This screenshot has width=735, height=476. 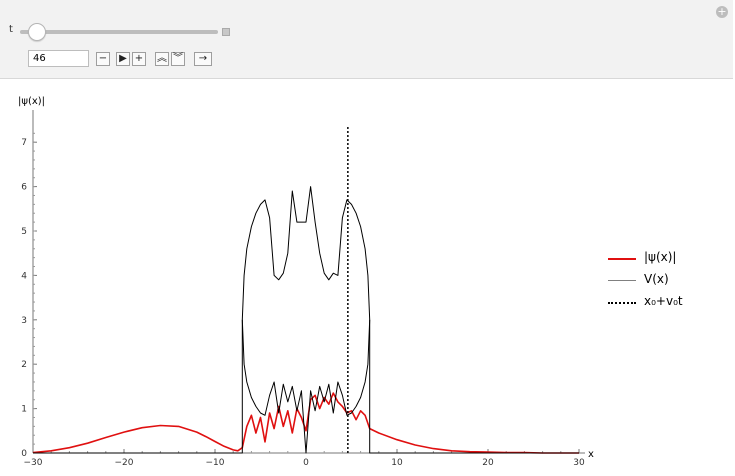 I want to click on step-back-button: −, so click(x=103, y=59).